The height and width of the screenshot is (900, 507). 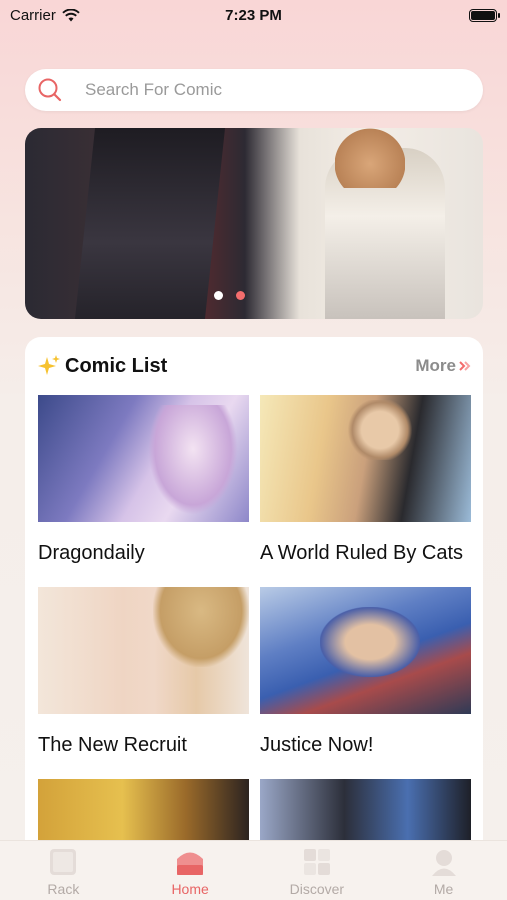 What do you see at coordinates (435, 365) in the screenshot?
I see `more-label: More` at bounding box center [435, 365].